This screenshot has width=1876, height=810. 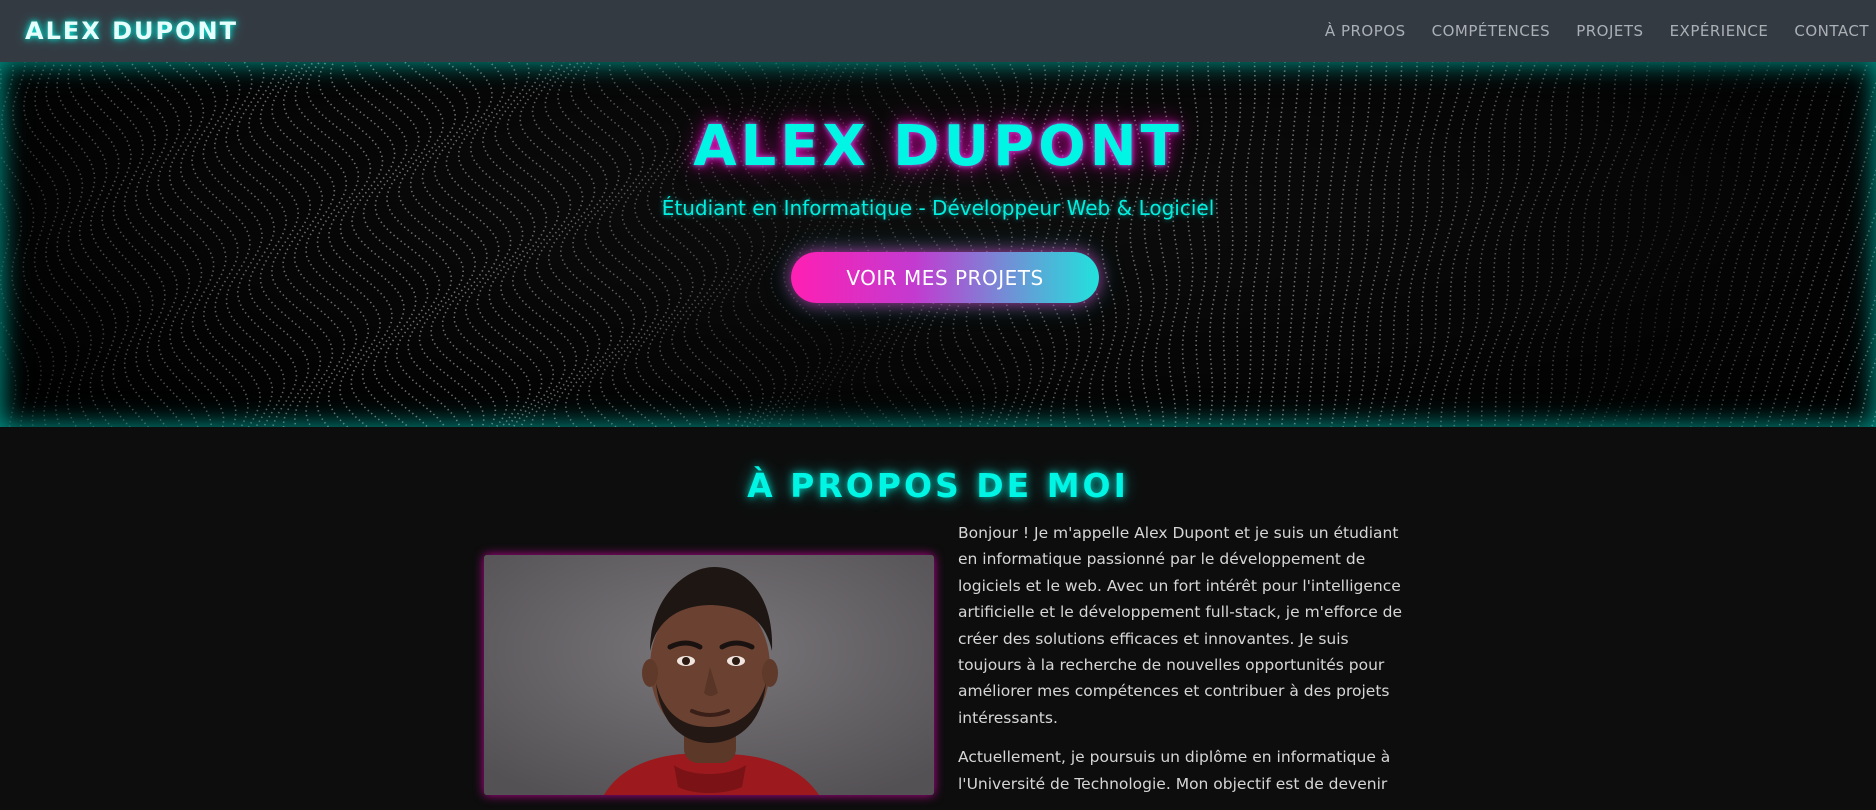 What do you see at coordinates (1365, 31) in the screenshot?
I see `nav-link-a-propos: À PROPOS` at bounding box center [1365, 31].